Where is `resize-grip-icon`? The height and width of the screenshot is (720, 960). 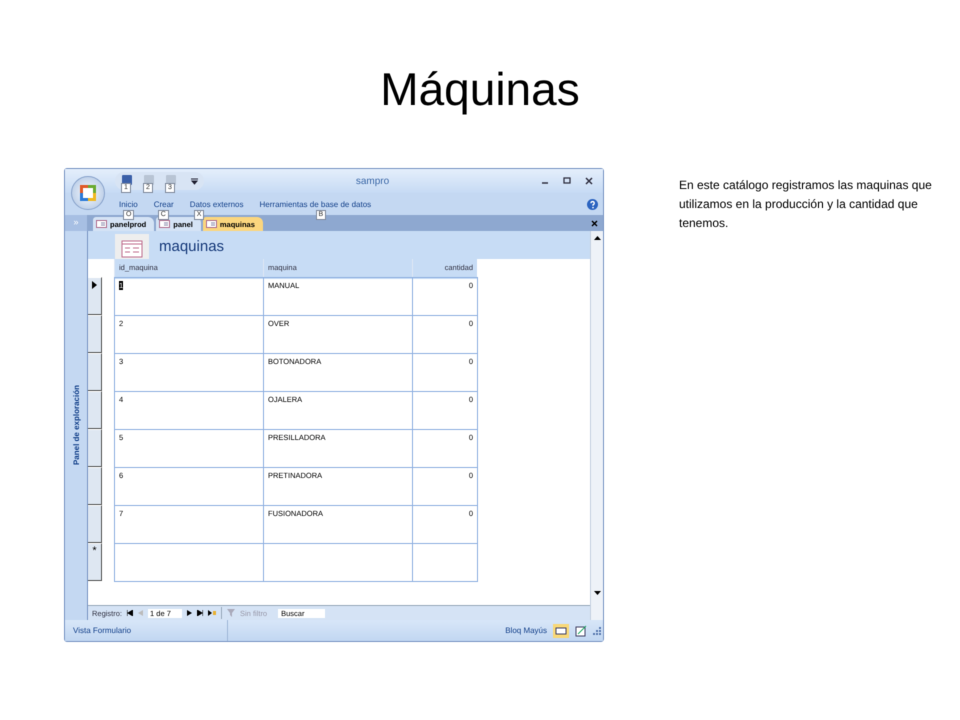 resize-grip-icon is located at coordinates (597, 630).